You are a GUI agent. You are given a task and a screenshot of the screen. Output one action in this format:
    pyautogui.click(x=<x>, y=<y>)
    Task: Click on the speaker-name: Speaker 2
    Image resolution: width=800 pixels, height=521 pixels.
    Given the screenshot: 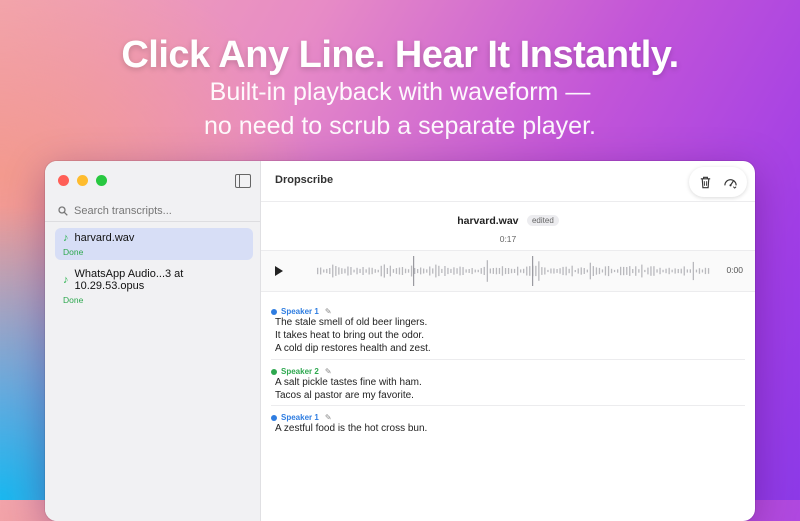 What is the action you would take?
    pyautogui.click(x=300, y=371)
    